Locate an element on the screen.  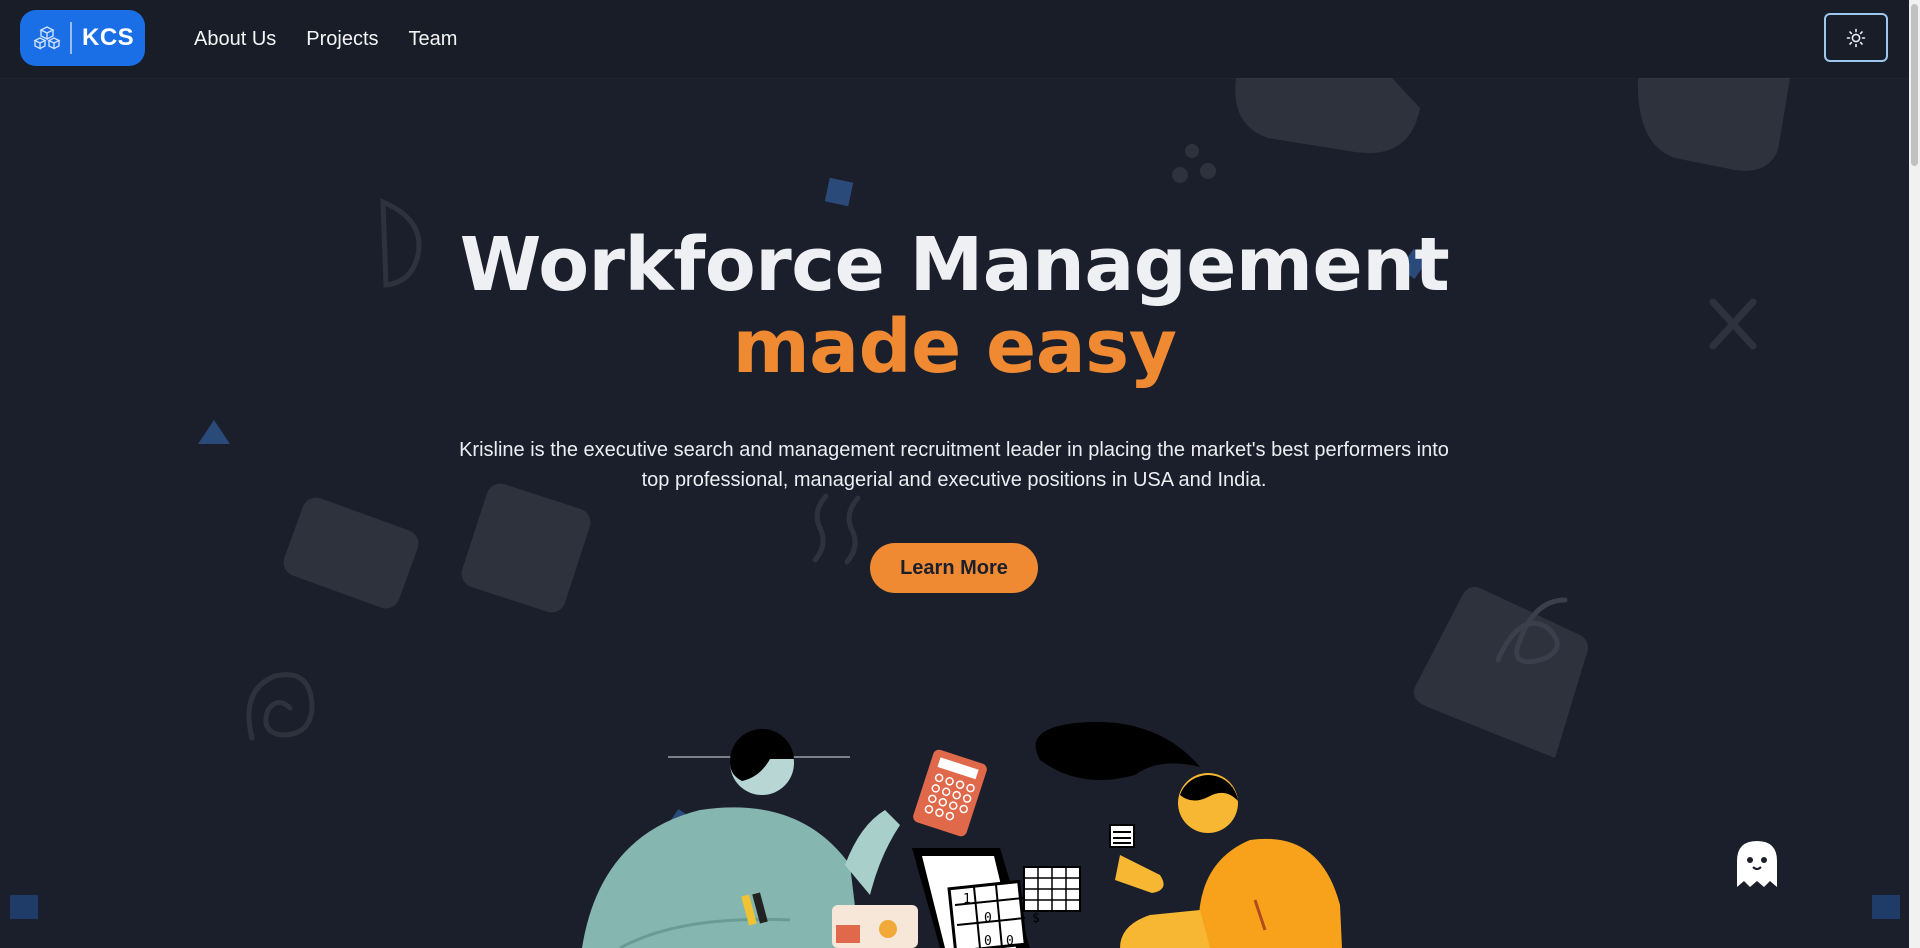
main-nav: About Us Projects Team is located at coordinates (340, 39).